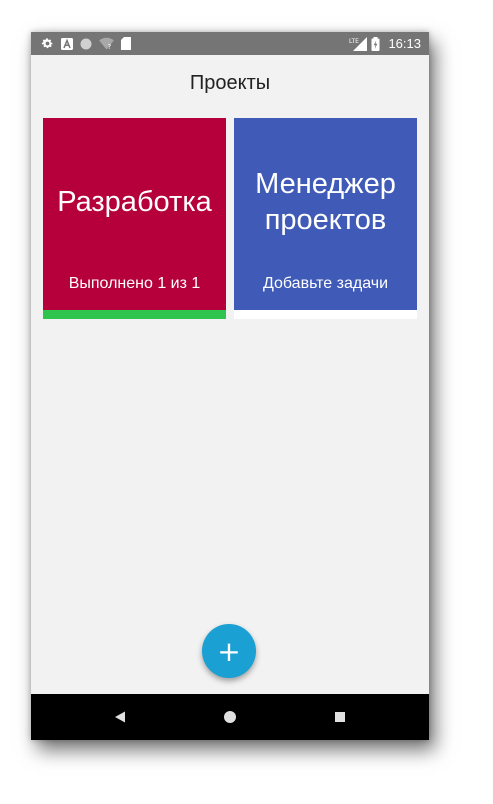 This screenshot has width=493, height=804. What do you see at coordinates (385, 43) in the screenshot?
I see `status-right-icons: LTE 16:13` at bounding box center [385, 43].